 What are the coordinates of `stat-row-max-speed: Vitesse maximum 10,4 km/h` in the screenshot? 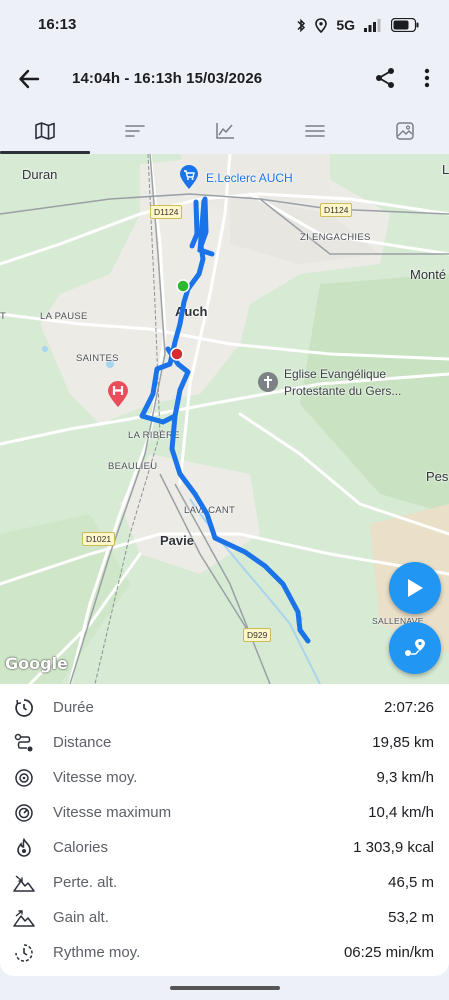 It's located at (224, 812).